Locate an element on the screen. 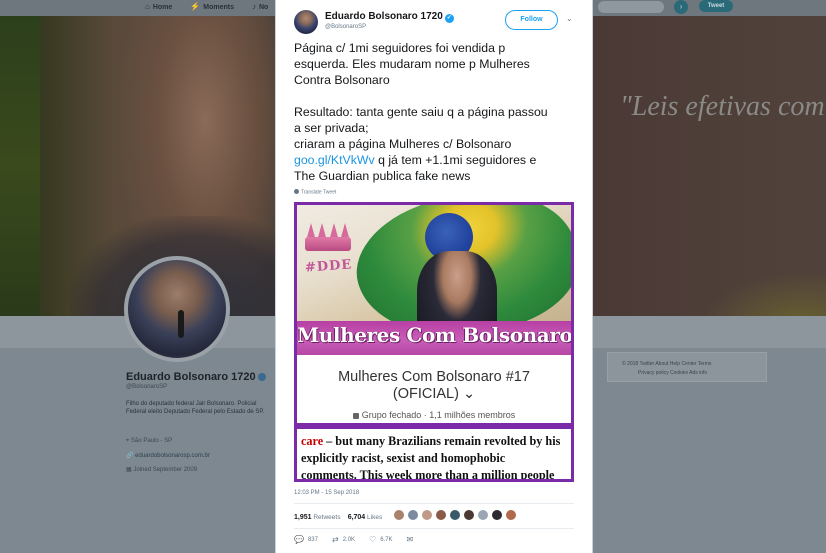 The width and height of the screenshot is (826, 553). author-avatar is located at coordinates (306, 22).